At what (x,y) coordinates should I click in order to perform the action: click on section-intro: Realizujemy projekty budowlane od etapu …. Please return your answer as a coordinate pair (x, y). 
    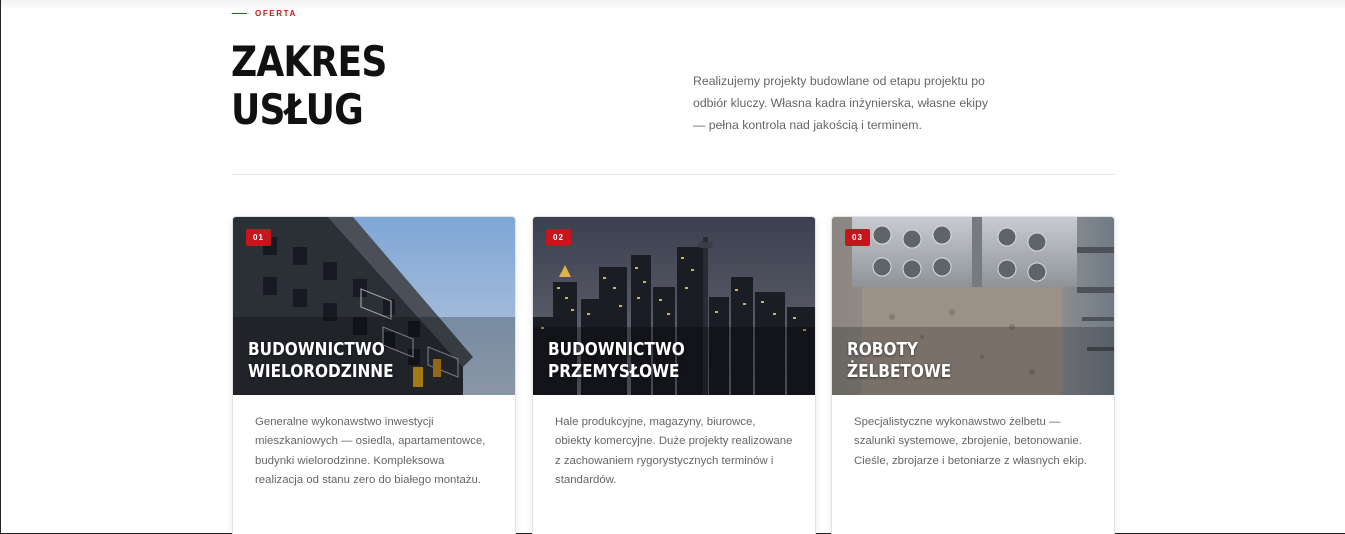
    Looking at the image, I should click on (841, 103).